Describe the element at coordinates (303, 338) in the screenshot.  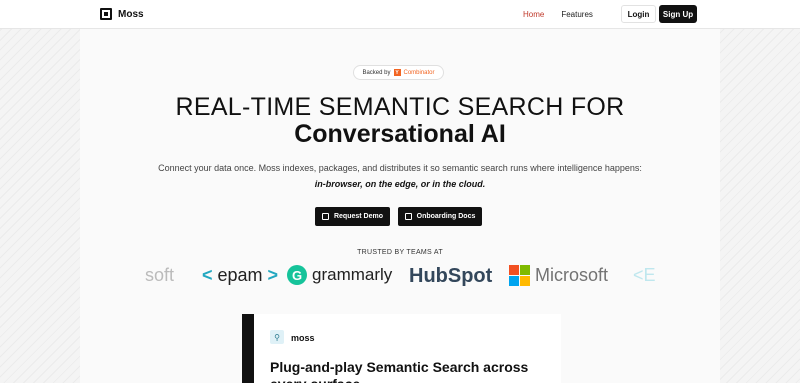
I see `card-brand-name: moss` at that location.